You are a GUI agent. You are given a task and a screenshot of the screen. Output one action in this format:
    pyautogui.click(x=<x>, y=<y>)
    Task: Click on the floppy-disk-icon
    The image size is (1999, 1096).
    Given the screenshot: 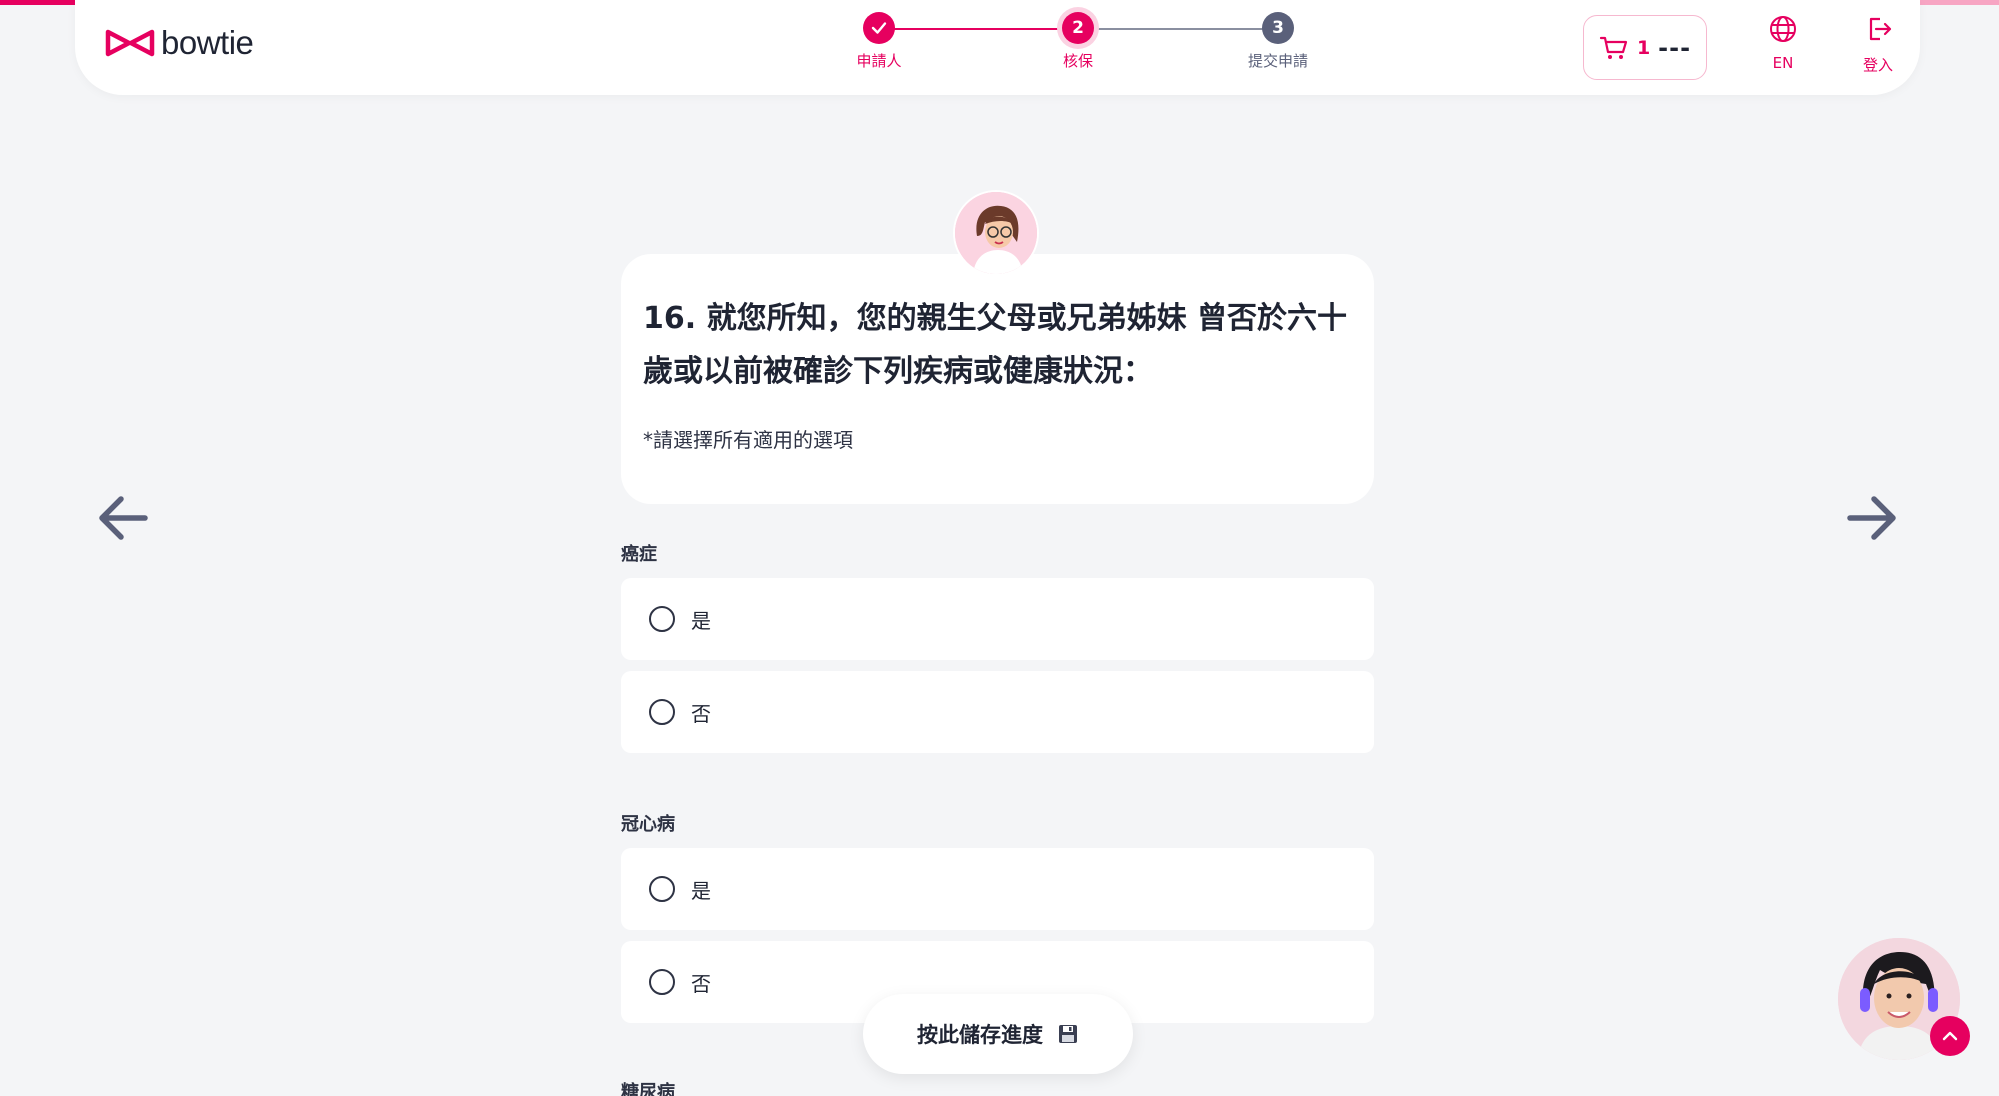 What is the action you would take?
    pyautogui.click(x=1068, y=1034)
    